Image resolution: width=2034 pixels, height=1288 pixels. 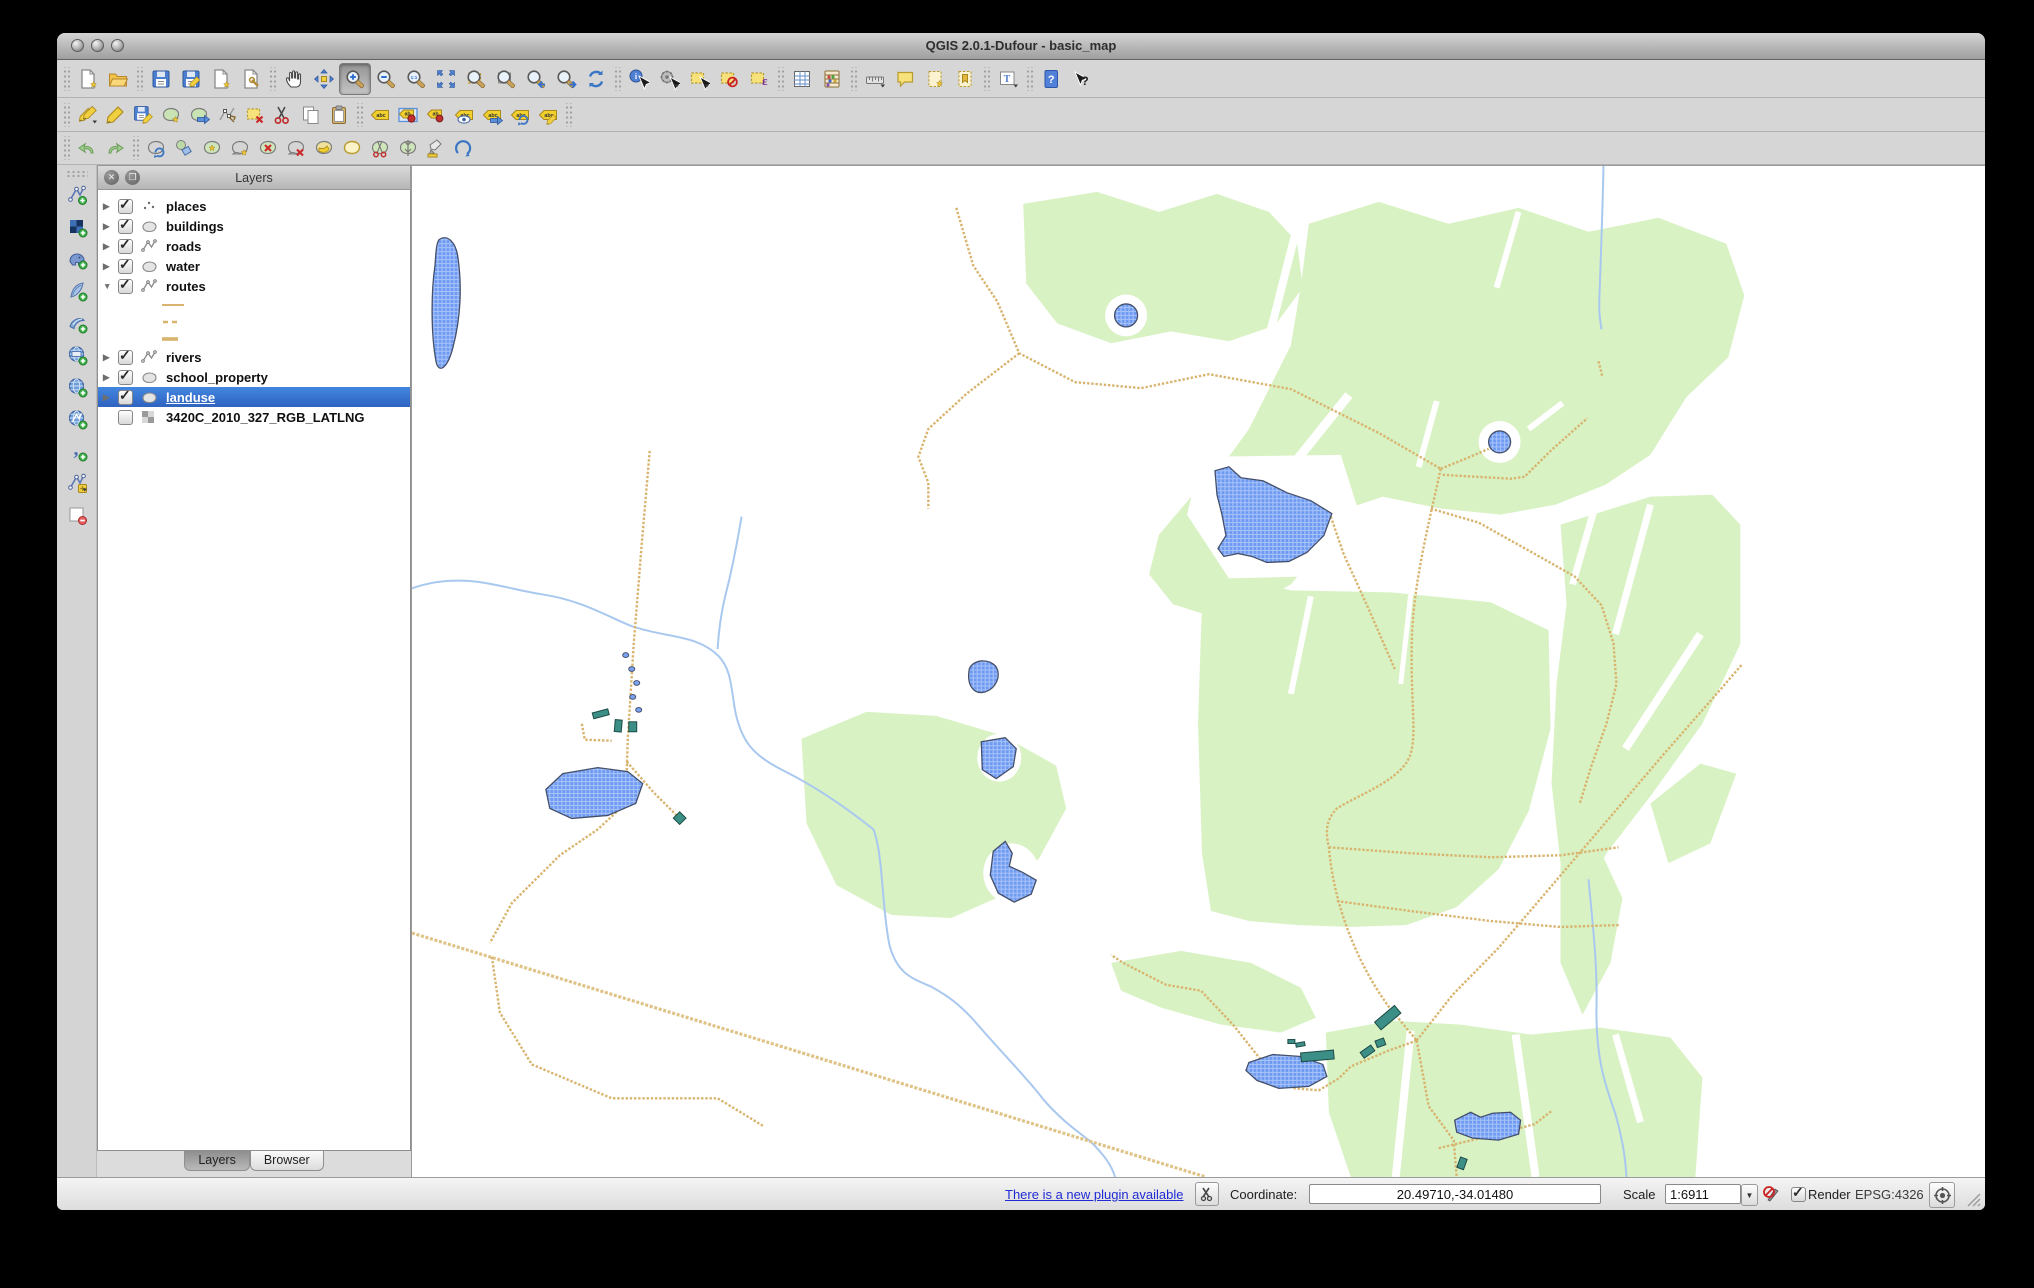 What do you see at coordinates (118, 79) in the screenshot?
I see `file-open-button` at bounding box center [118, 79].